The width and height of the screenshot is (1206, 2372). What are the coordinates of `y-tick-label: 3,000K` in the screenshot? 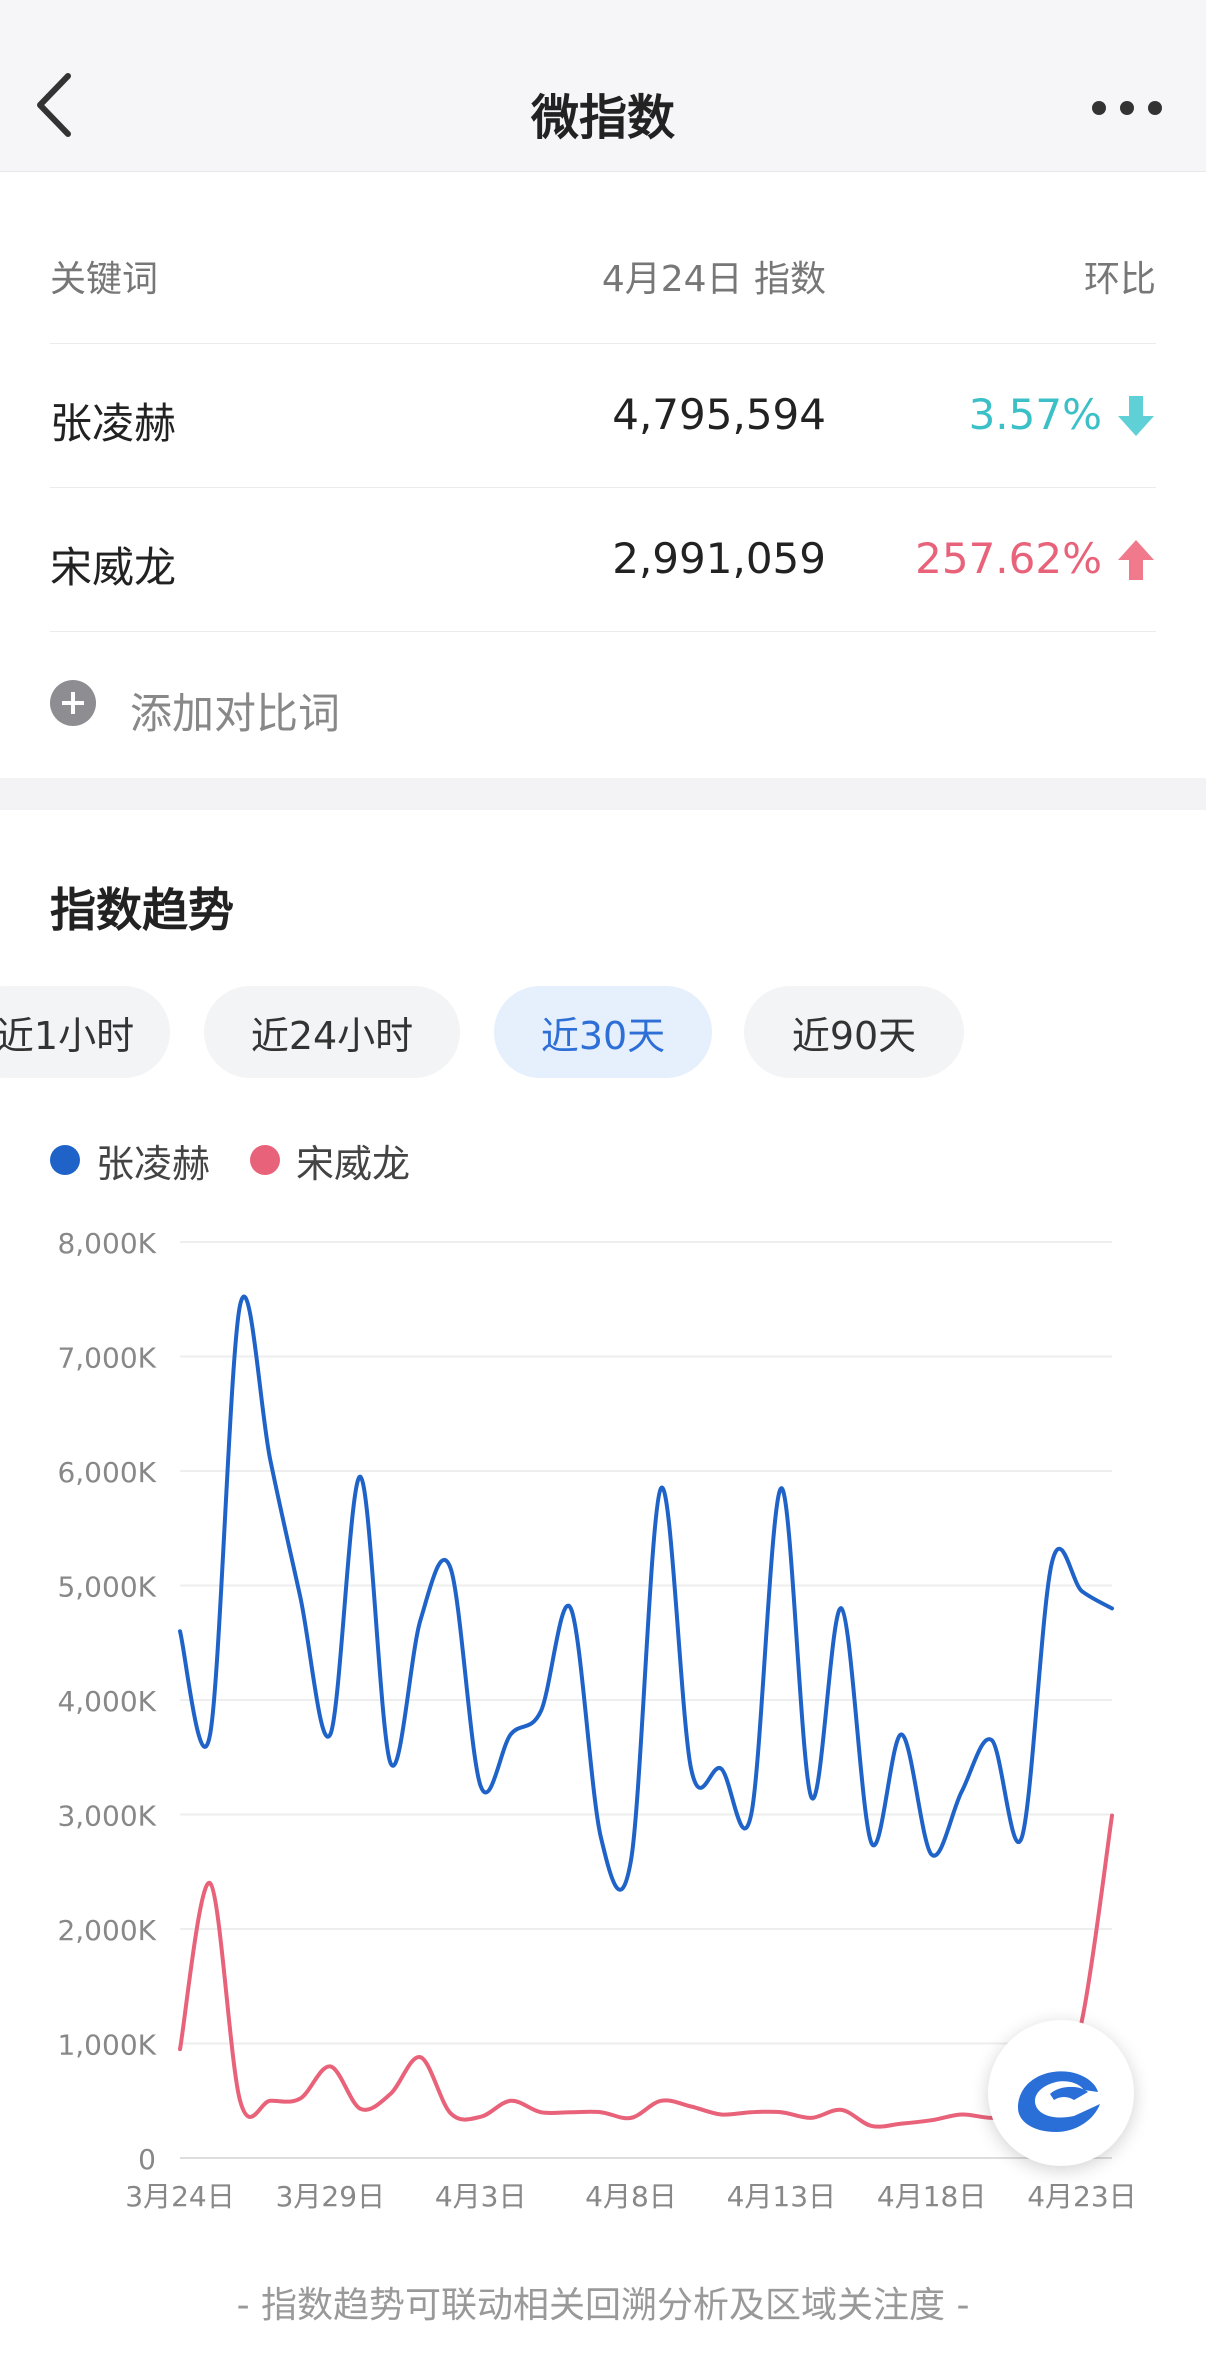 It's located at (106, 1816).